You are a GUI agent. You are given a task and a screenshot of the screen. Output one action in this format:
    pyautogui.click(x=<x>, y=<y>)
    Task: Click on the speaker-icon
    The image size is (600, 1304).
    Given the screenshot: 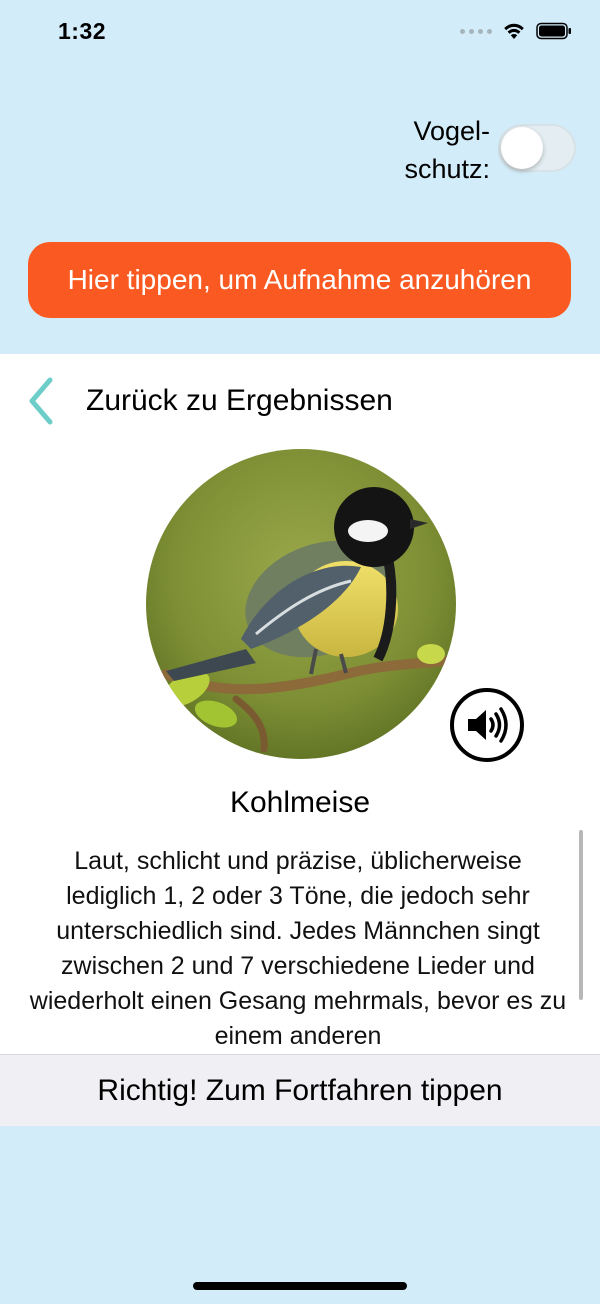 What is the action you would take?
    pyautogui.click(x=488, y=725)
    